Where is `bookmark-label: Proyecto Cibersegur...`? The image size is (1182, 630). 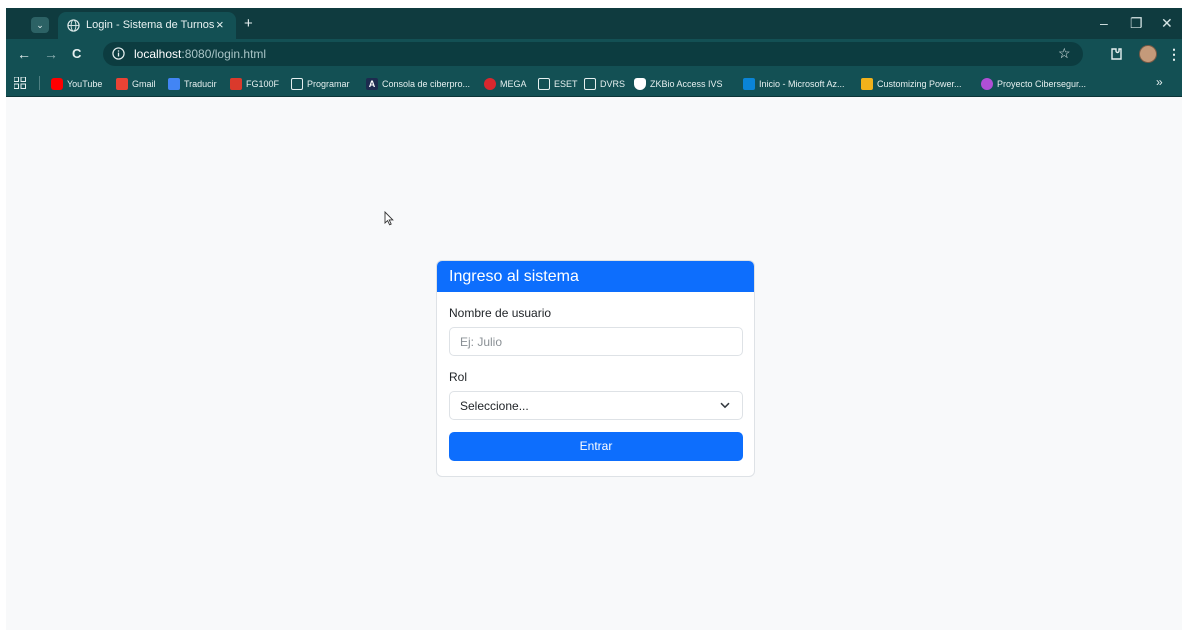
bookmark-label: Proyecto Cibersegur... is located at coordinates (1042, 84).